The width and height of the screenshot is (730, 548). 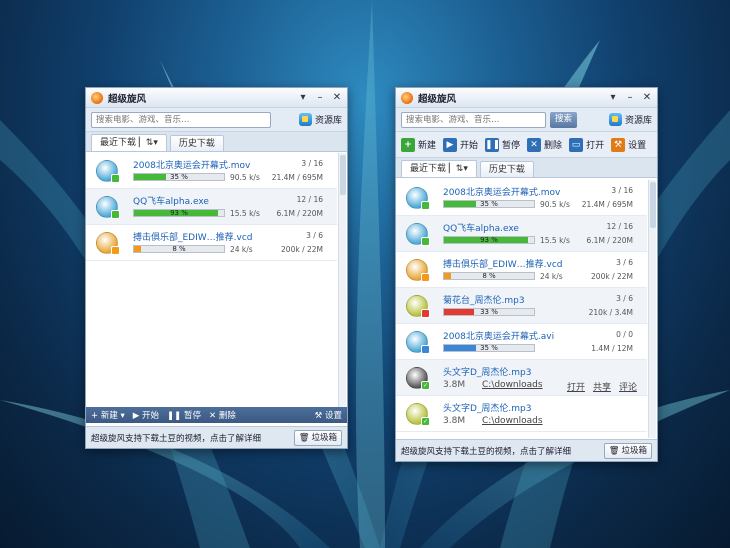 What do you see at coordinates (302, 249) in the screenshot?
I see `file-size: 200k / 22M` at bounding box center [302, 249].